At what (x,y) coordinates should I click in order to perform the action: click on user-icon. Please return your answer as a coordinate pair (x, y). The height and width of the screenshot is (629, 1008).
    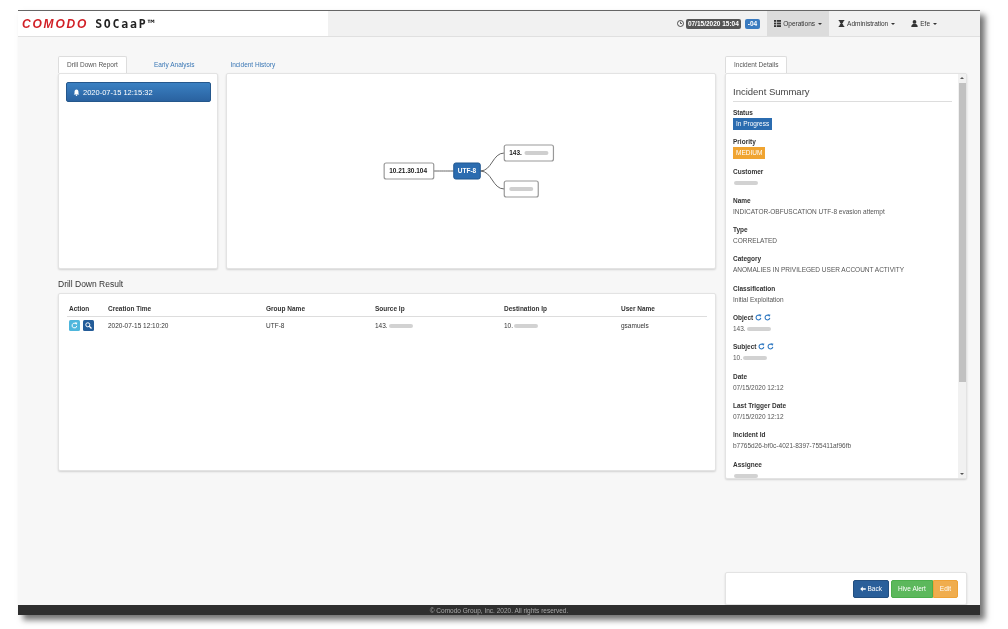
    Looking at the image, I should click on (915, 23).